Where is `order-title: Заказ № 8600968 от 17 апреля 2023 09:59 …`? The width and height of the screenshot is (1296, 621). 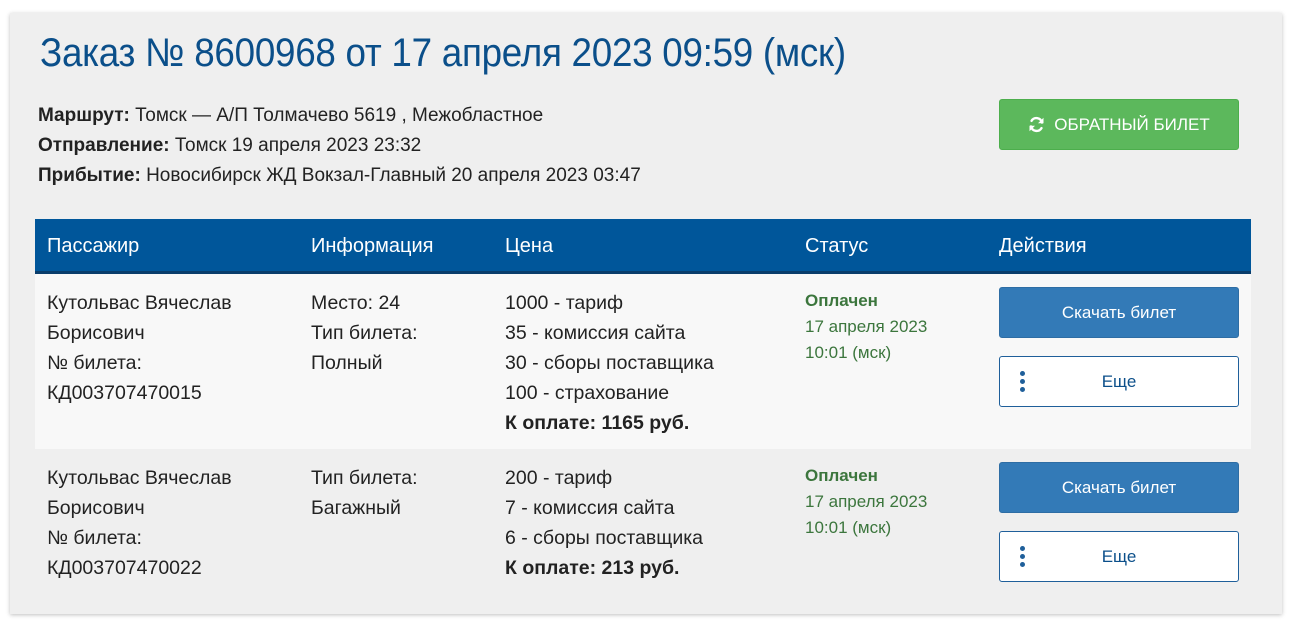 order-title: Заказ № 8600968 от 17 апреля 2023 09:59 … is located at coordinates (443, 53).